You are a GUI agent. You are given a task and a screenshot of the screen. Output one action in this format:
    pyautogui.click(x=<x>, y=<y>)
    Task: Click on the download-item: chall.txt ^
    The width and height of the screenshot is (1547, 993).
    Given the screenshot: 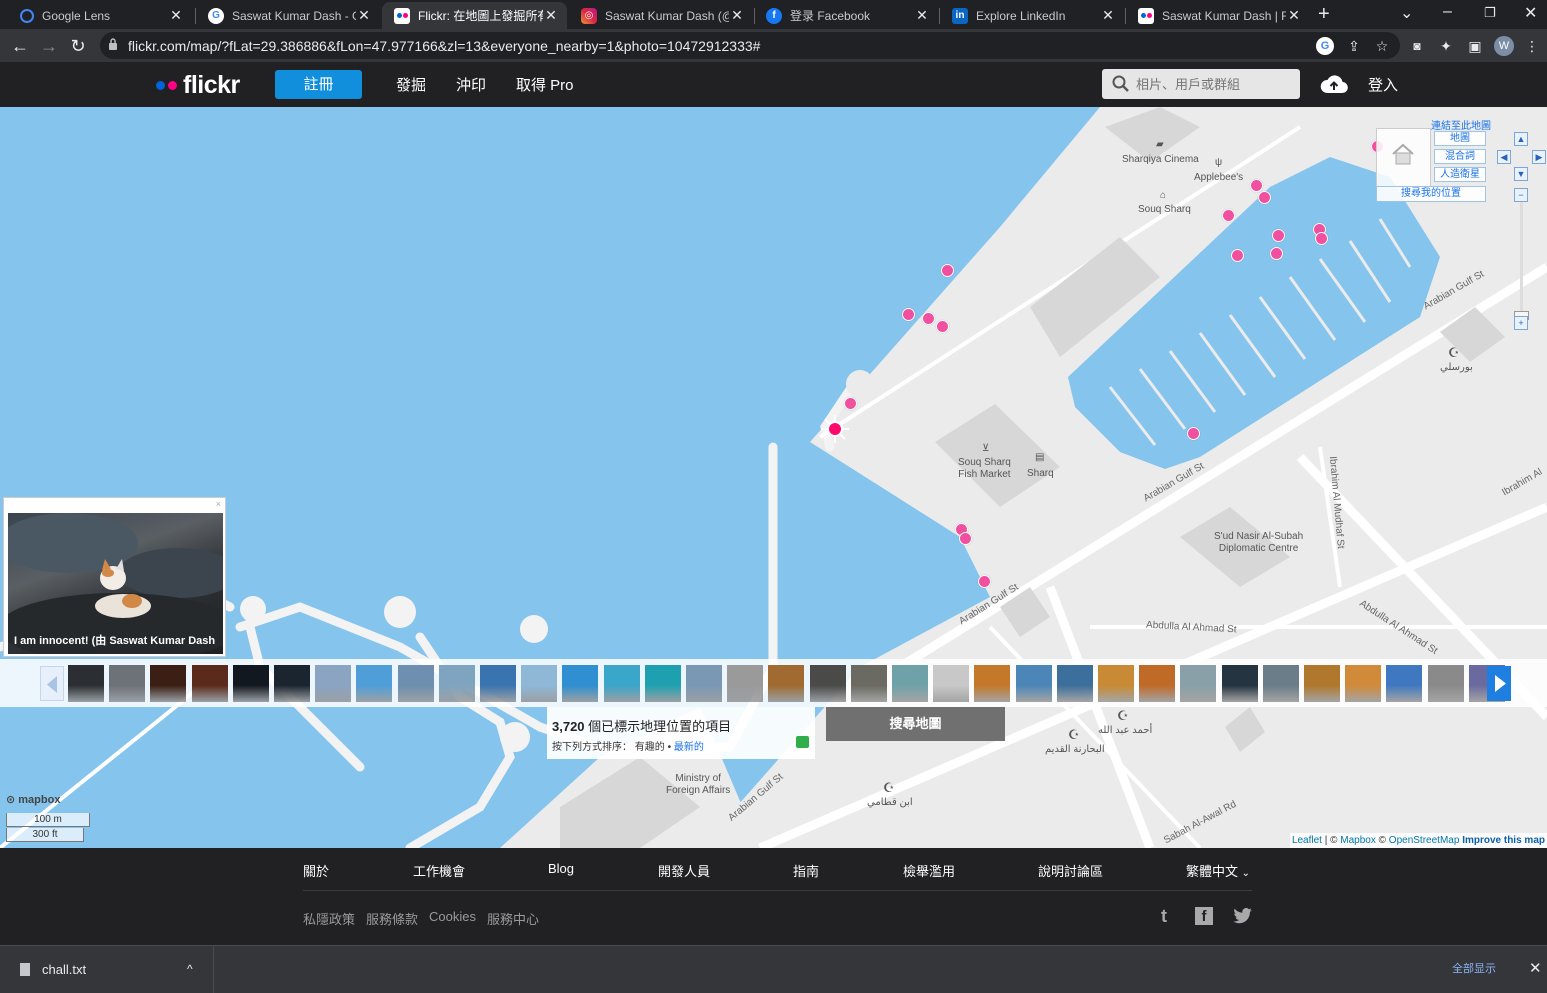 What is the action you would take?
    pyautogui.click(x=106, y=969)
    